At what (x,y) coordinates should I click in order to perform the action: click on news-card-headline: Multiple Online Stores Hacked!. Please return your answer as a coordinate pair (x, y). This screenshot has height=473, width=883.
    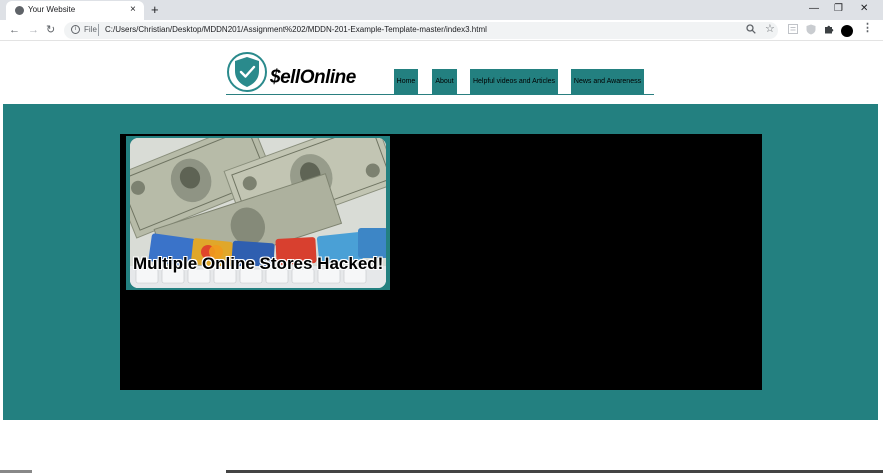
    Looking at the image, I should click on (258, 264).